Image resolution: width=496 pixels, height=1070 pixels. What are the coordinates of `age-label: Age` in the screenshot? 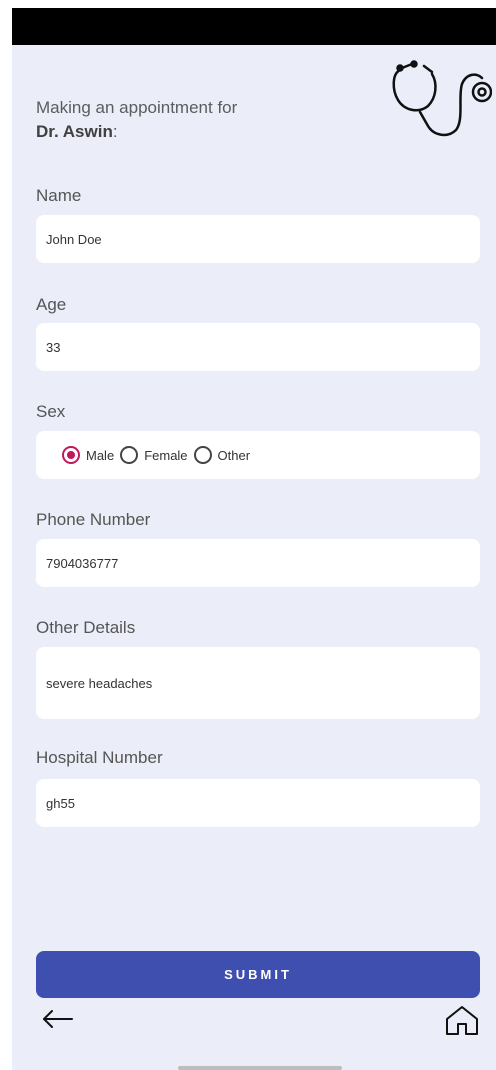 It's located at (51, 304).